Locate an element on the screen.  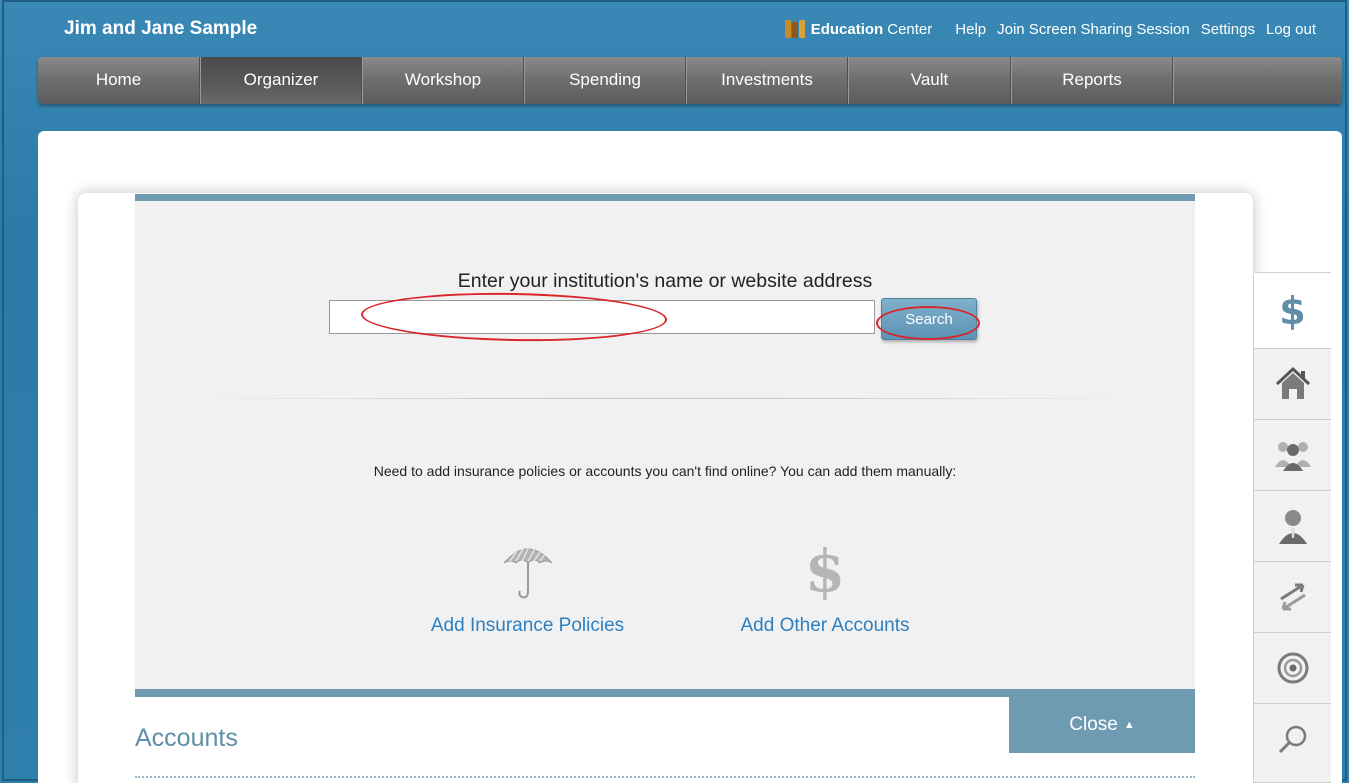
add-insurance-policies-link: Add Insurance Policies is located at coordinates (527, 626).